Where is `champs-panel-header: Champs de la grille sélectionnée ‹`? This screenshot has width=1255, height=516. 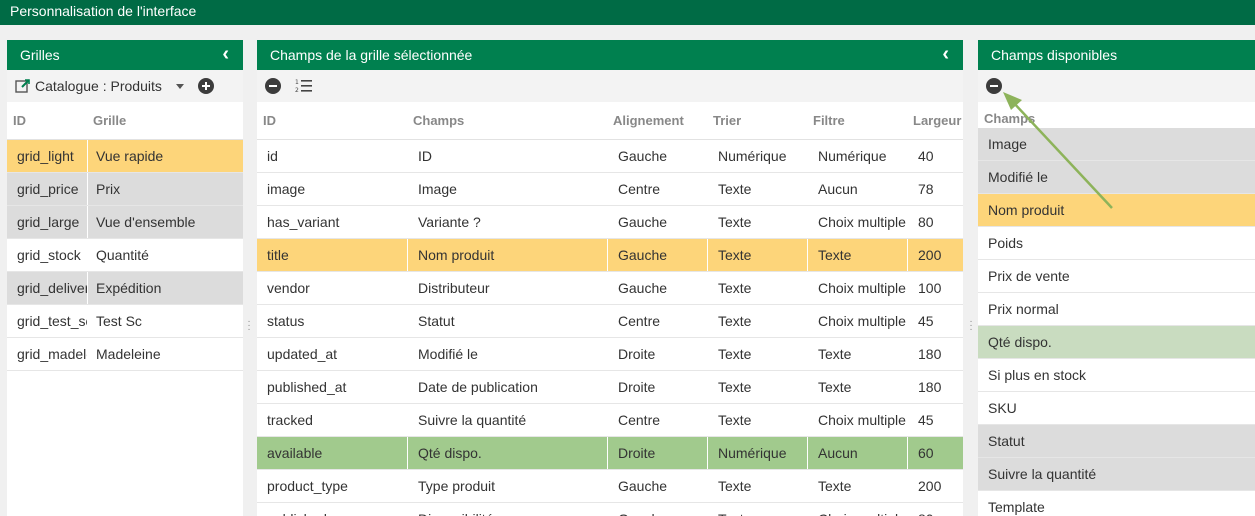 champs-panel-header: Champs de la grille sélectionnée ‹ is located at coordinates (610, 55).